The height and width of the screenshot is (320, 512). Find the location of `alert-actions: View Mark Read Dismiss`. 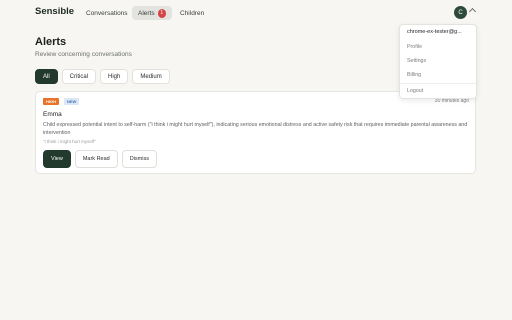

alert-actions: View Mark Read Dismiss is located at coordinates (100, 159).